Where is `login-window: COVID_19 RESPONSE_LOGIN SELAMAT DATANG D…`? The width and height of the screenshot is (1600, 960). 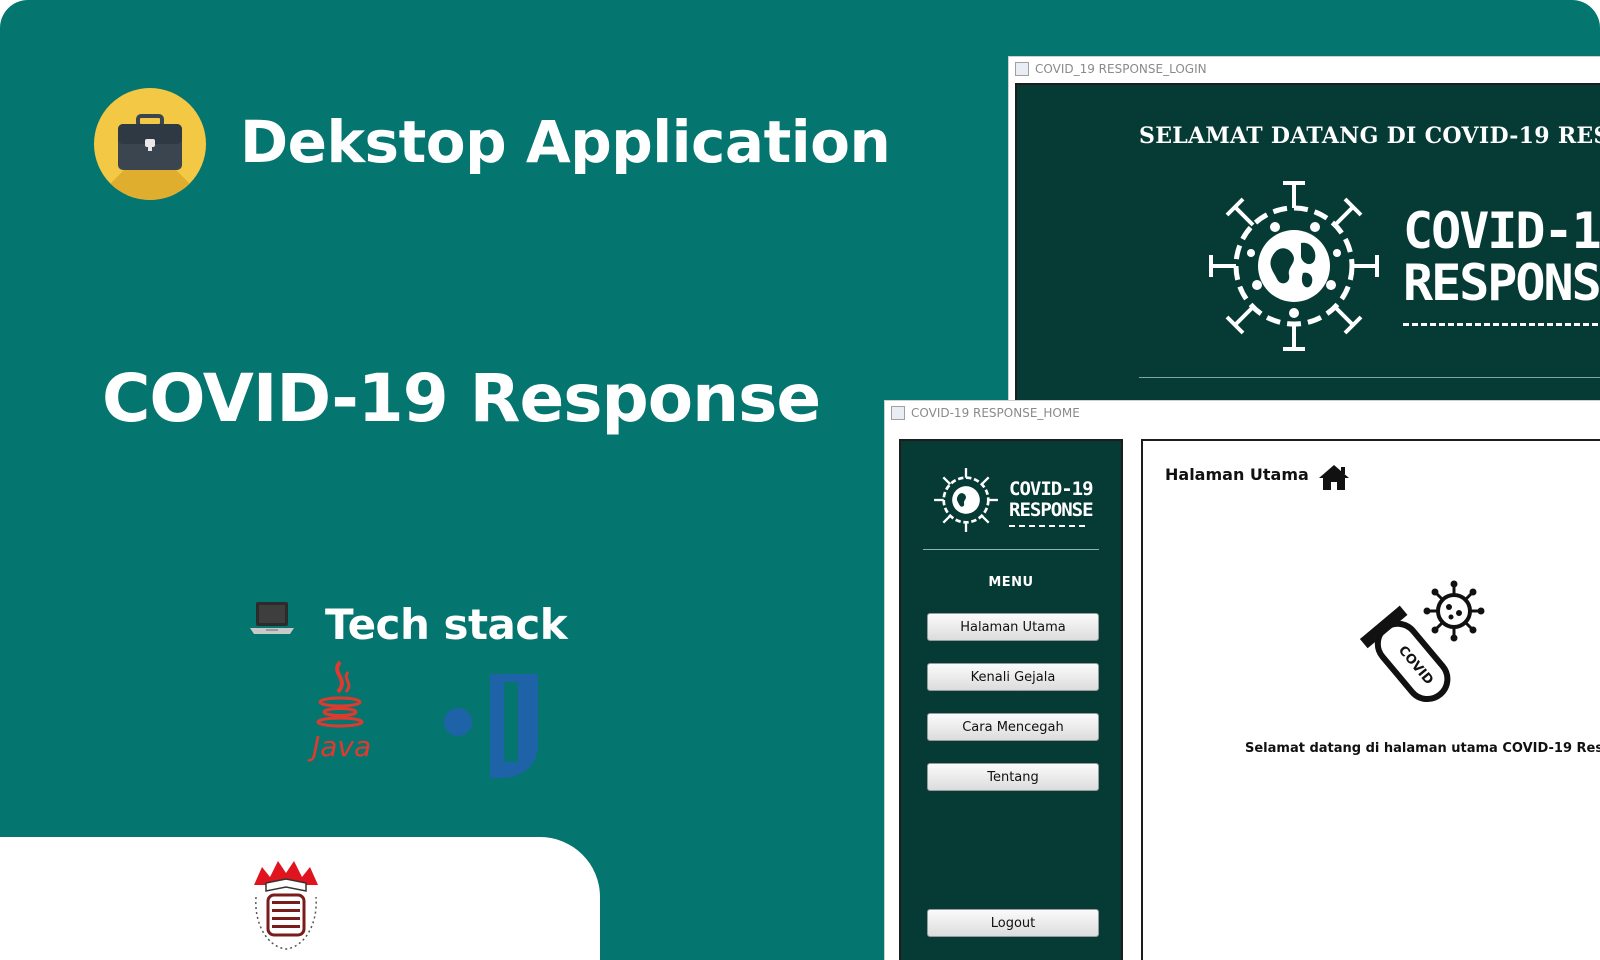 login-window: COVID_19 RESPONSE_LOGIN SELAMAT DATANG D… is located at coordinates (1304, 232).